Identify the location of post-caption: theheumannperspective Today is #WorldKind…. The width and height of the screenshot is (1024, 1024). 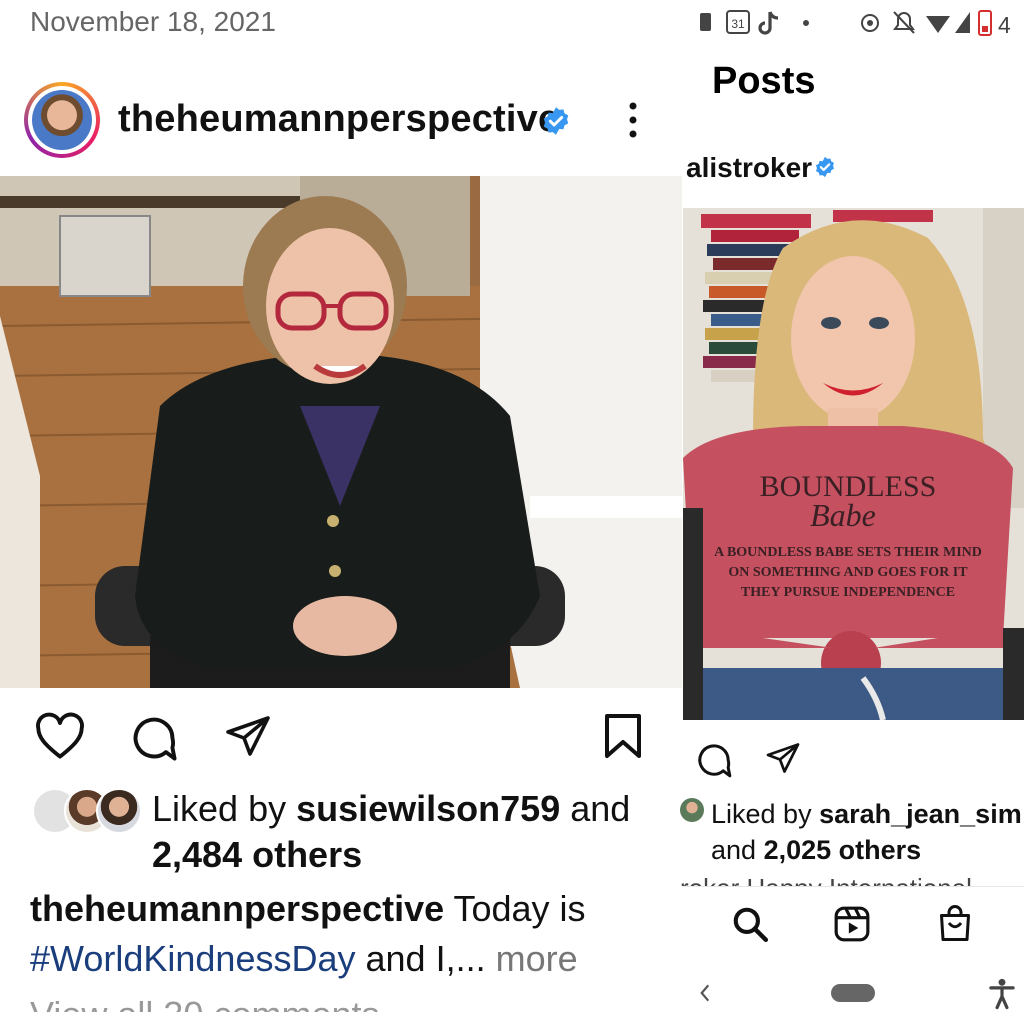
(345, 934).